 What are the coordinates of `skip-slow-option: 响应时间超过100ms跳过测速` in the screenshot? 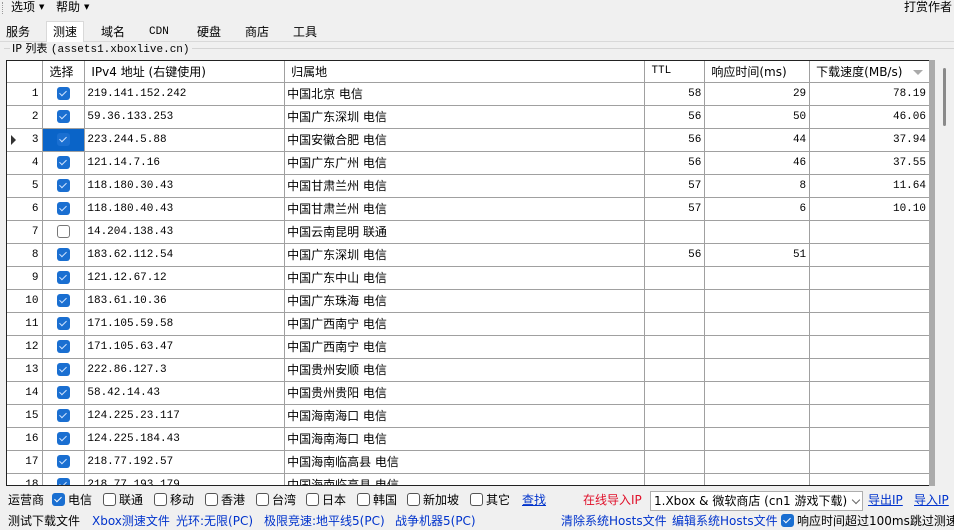 It's located at (867, 521).